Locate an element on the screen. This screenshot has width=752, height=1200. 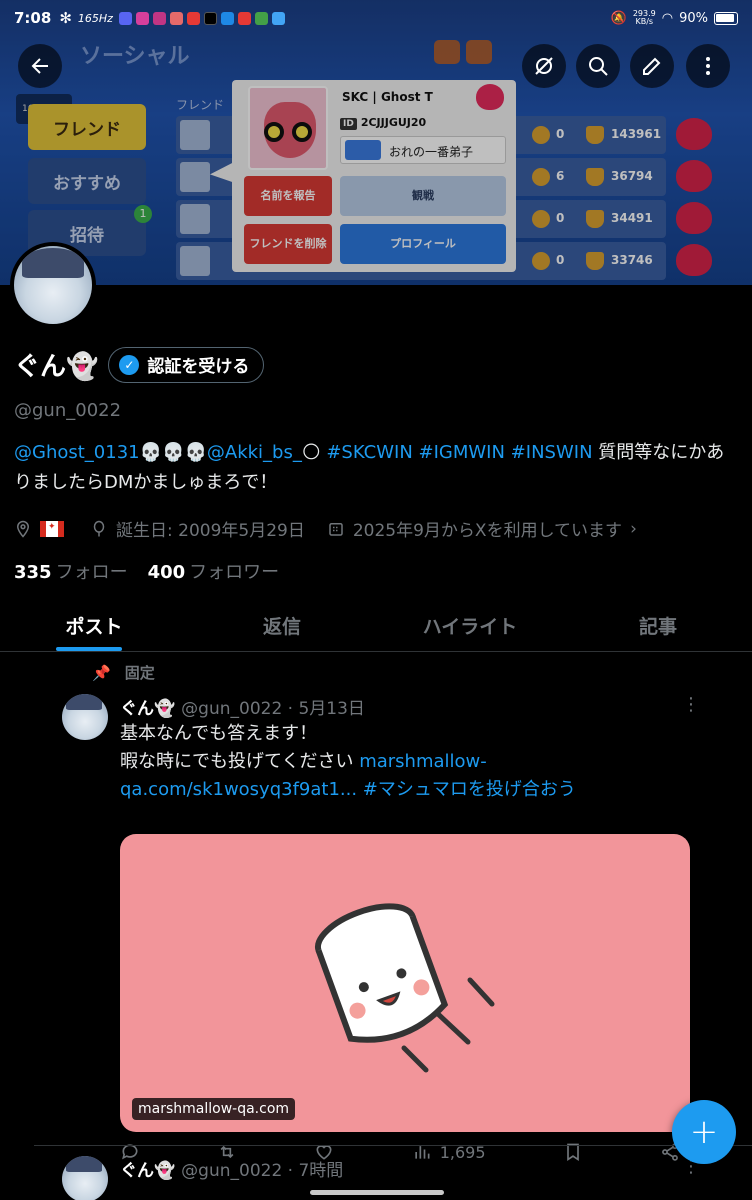
followers-link: 400 フォロワー is located at coordinates (214, 571).